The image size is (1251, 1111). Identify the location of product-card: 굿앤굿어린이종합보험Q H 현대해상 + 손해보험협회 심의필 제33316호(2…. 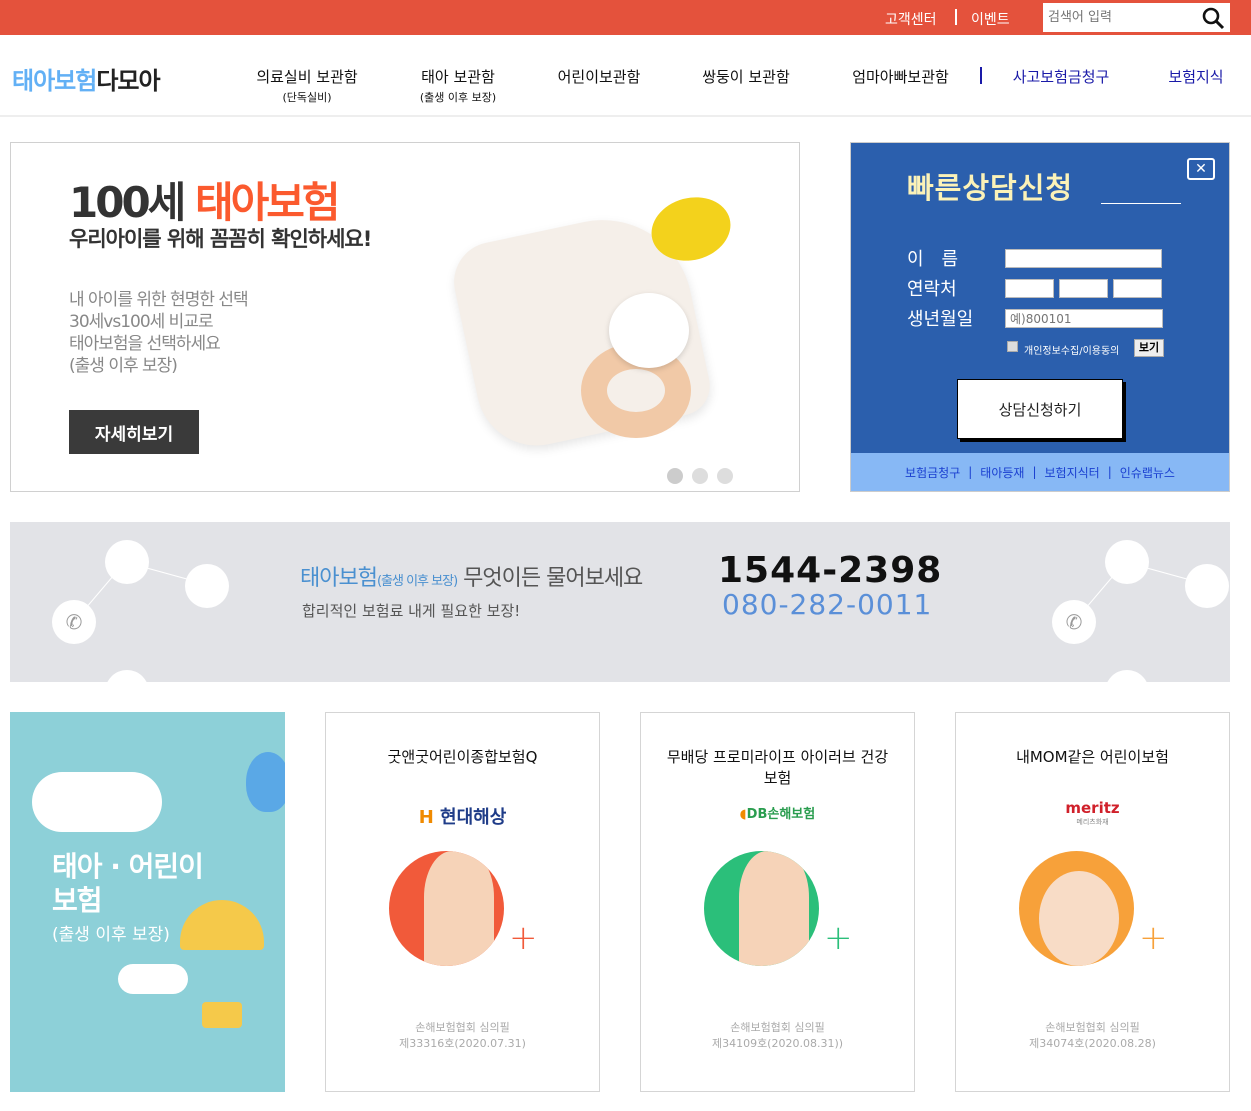
(462, 902).